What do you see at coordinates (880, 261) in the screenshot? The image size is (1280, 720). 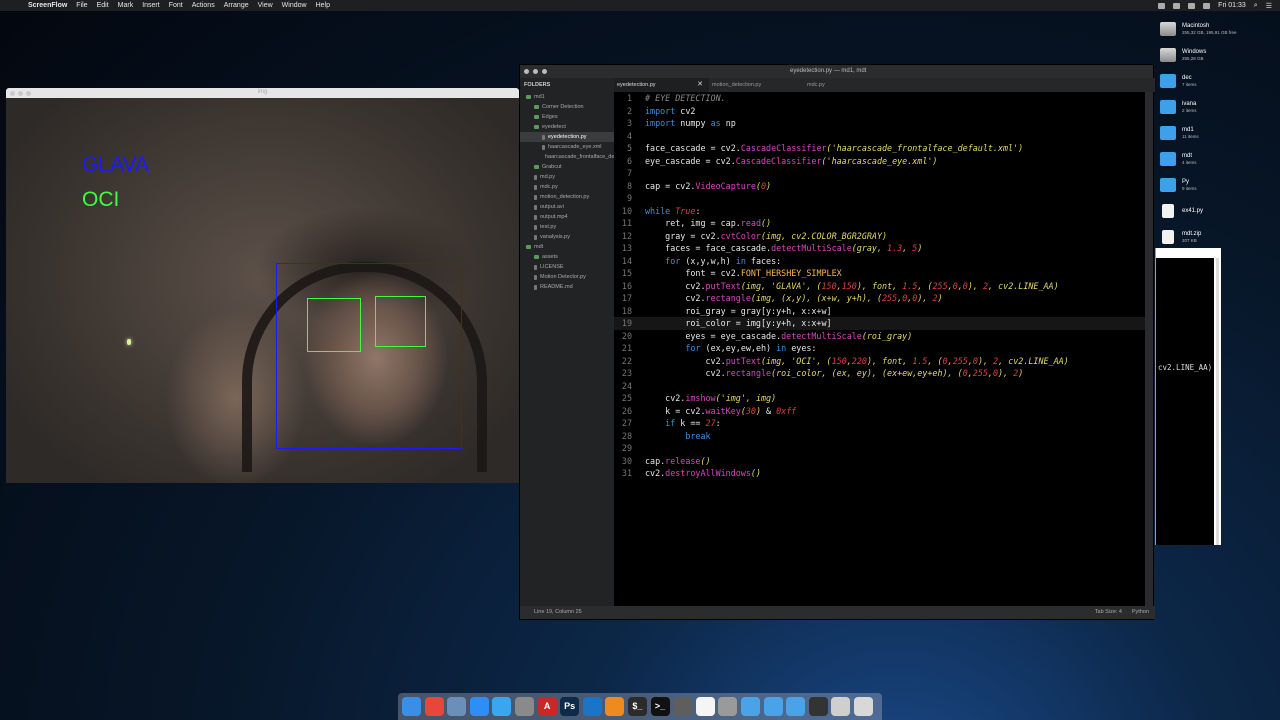 I see `code-line: 14 for (x,y,w,h) in faces:` at bounding box center [880, 261].